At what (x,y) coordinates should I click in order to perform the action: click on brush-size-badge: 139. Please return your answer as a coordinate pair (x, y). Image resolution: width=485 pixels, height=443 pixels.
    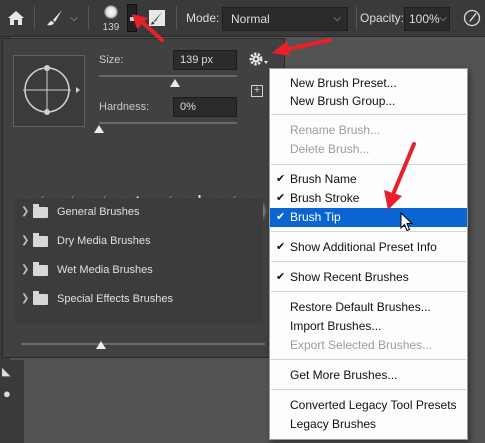
    Looking at the image, I should click on (111, 27).